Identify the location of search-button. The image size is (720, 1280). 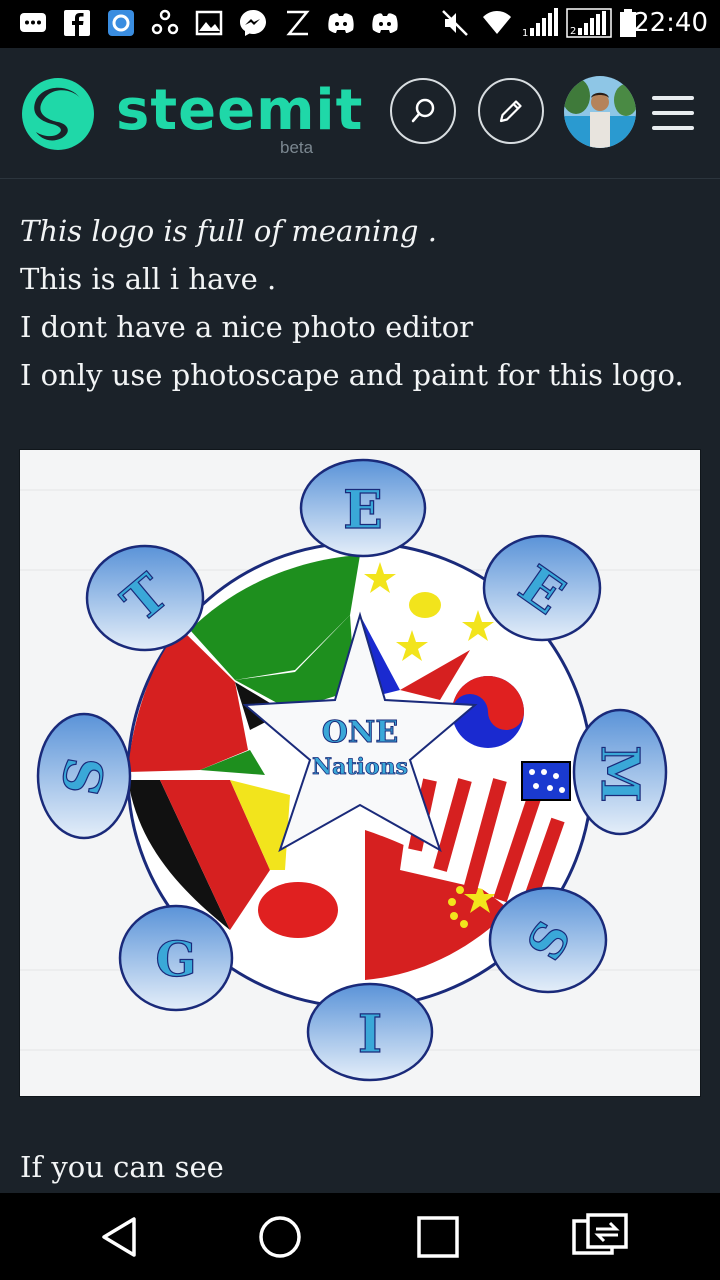
(423, 111).